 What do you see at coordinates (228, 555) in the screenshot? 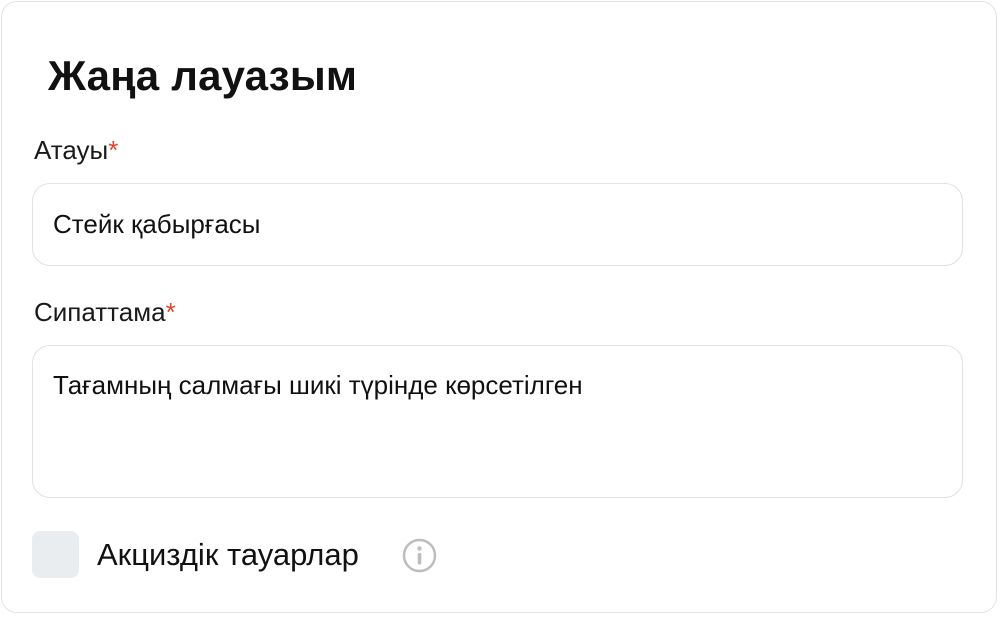
I see `excise-goods-label: Акциздік тауарлар` at bounding box center [228, 555].